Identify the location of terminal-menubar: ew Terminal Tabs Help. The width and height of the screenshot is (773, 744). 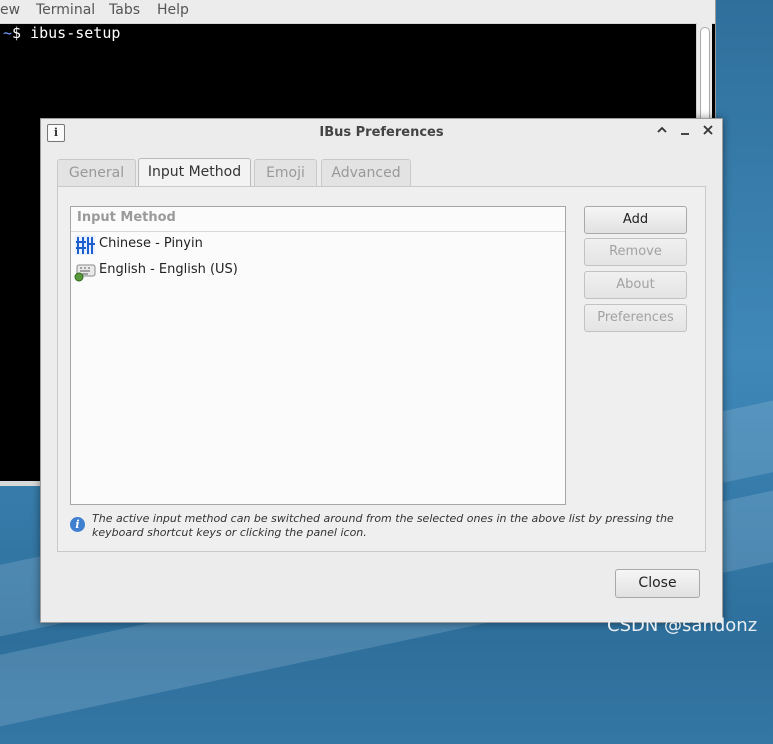
(357, 12).